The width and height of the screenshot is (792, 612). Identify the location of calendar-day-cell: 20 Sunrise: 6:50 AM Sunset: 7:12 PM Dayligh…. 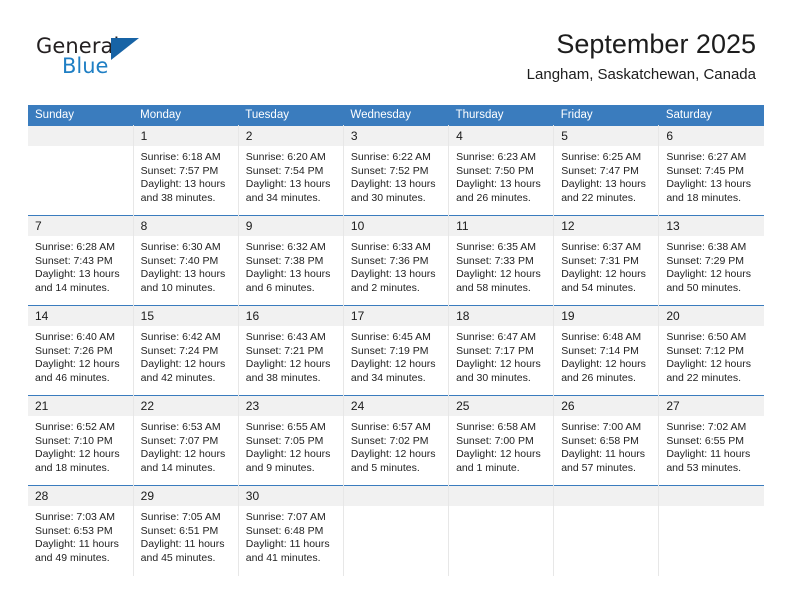
(711, 350).